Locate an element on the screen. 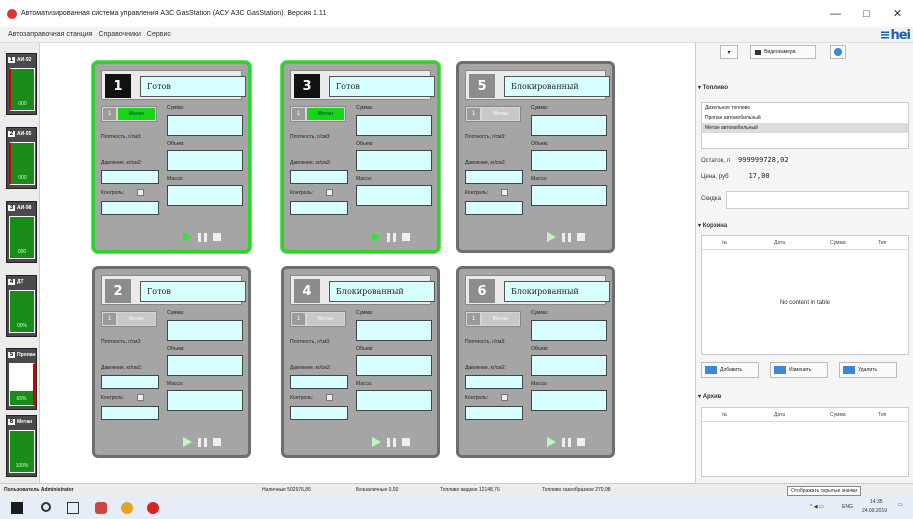  app-icon-red is located at coordinates (101, 508).